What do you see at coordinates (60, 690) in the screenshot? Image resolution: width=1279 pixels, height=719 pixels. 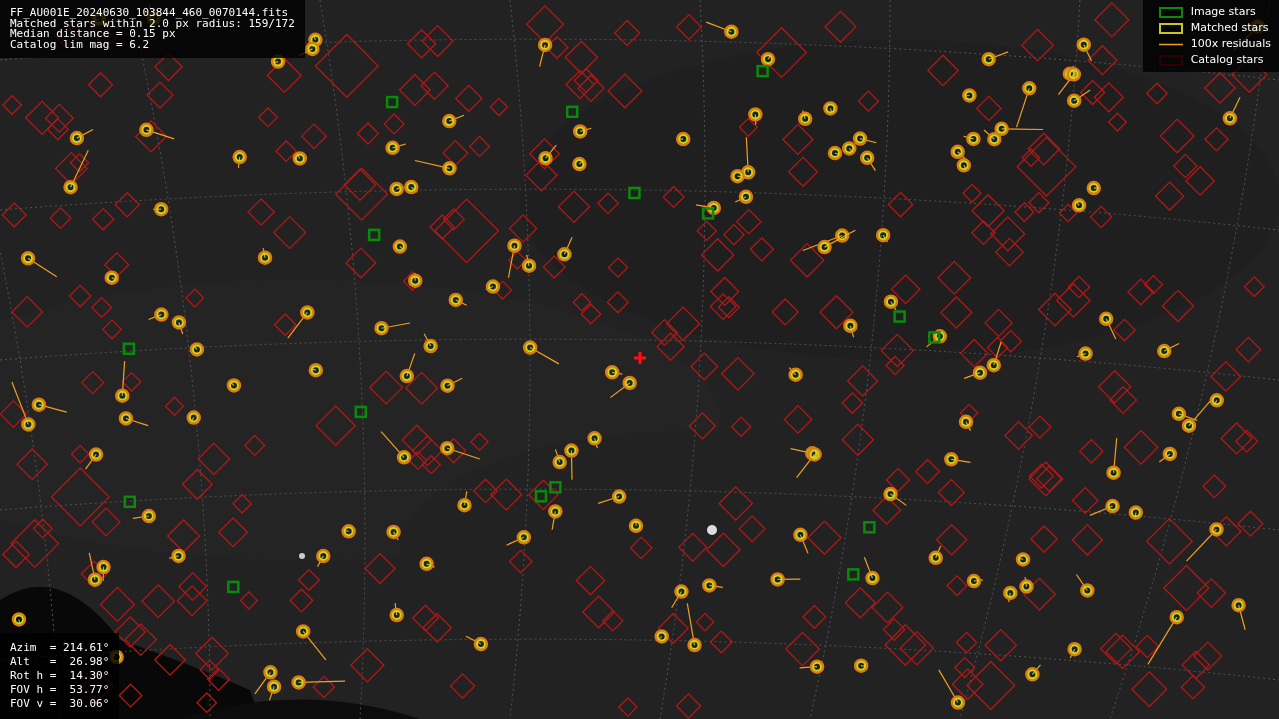 I see `orientation-text: FOV h = 53.77°` at bounding box center [60, 690].